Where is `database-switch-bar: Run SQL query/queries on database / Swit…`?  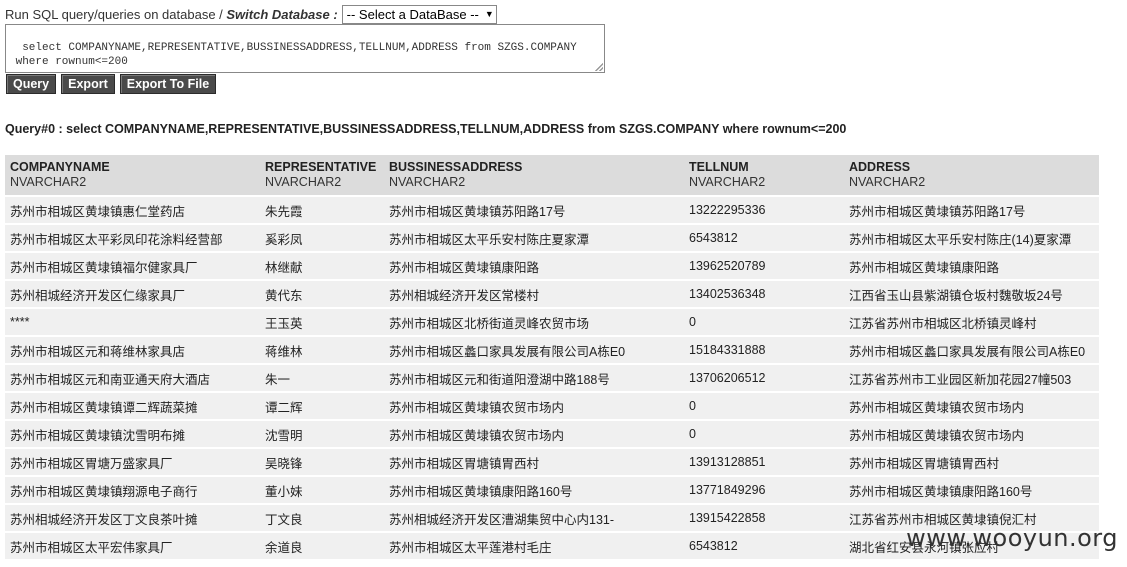
database-switch-bar: Run SQL query/queries on database / Swit… is located at coordinates (251, 14).